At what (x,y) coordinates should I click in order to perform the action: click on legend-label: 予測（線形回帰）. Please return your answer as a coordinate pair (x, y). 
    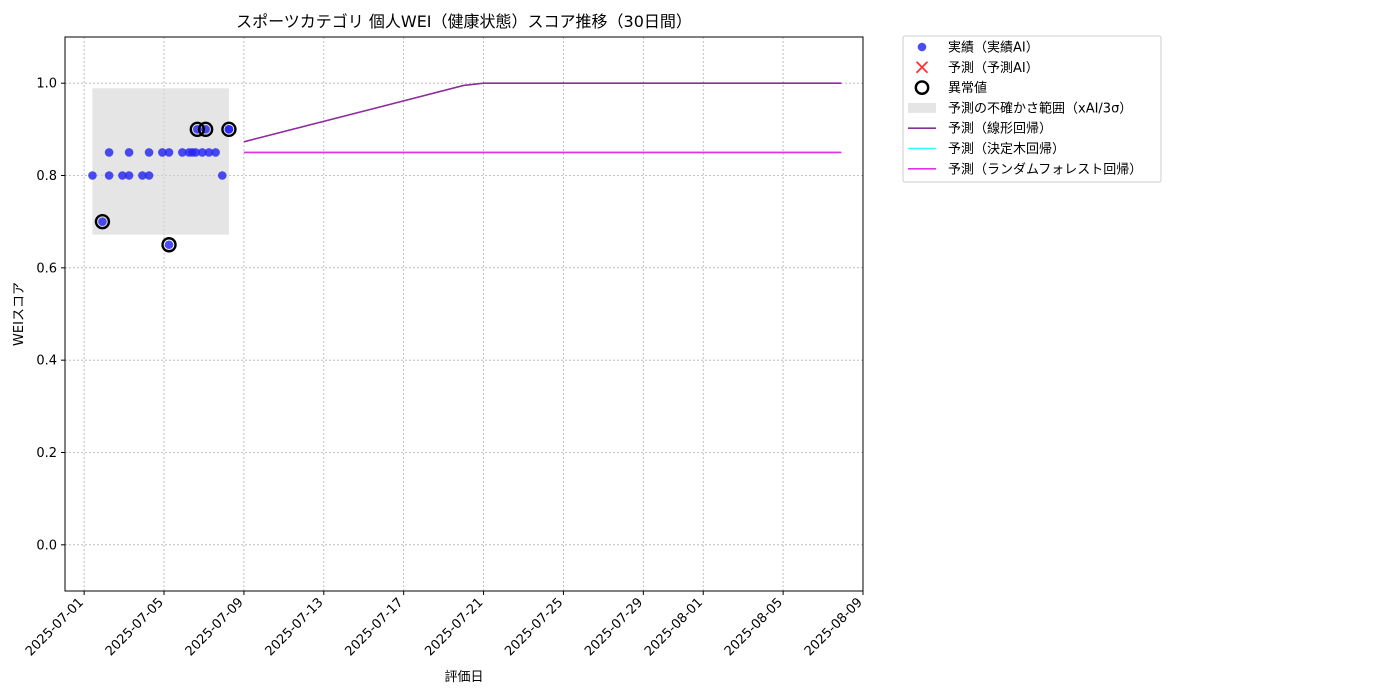
    Looking at the image, I should click on (1000, 129).